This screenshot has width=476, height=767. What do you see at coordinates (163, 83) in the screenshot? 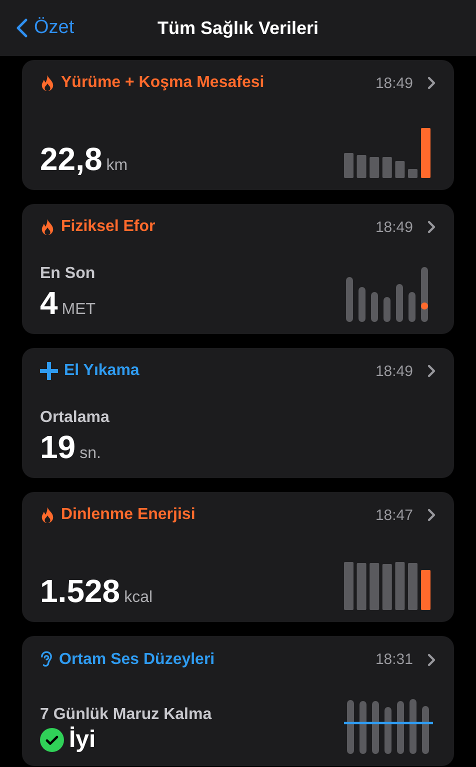
I see `card-title: Yürüme + Koşma Mesafesi` at bounding box center [163, 83].